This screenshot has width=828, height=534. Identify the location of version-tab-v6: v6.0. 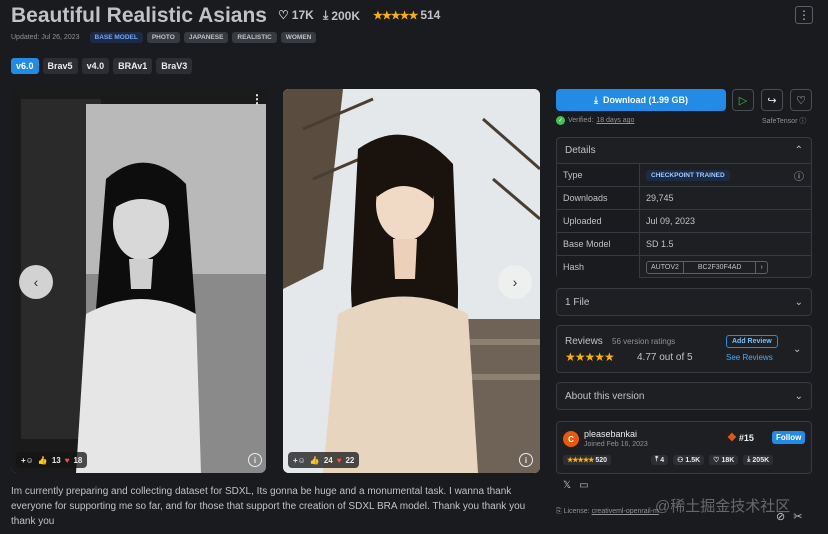
(25, 66).